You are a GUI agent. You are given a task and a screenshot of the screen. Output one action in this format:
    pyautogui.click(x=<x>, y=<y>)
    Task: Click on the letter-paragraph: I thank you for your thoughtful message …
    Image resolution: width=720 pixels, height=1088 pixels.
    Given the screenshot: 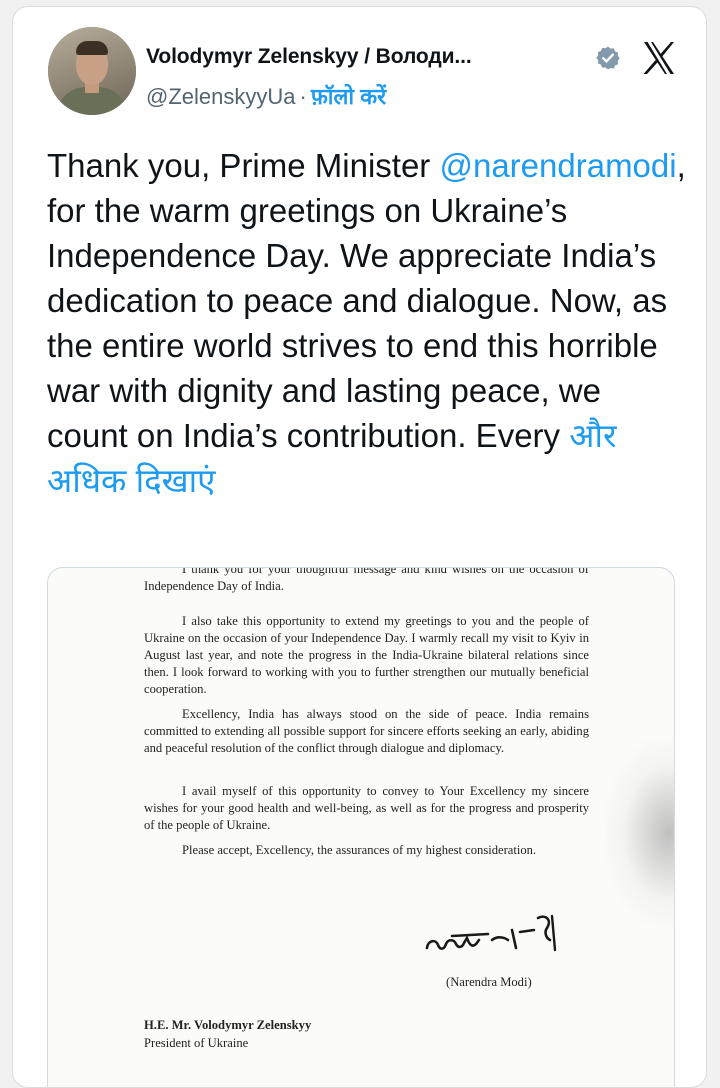 What is the action you would take?
    pyautogui.click(x=366, y=580)
    